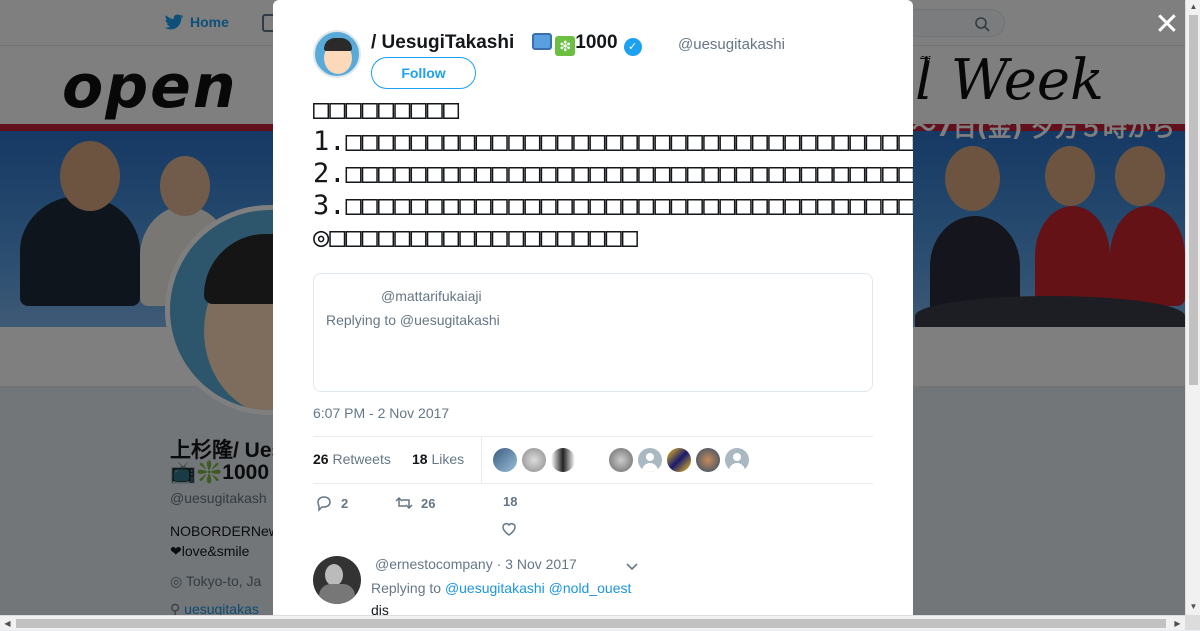 This screenshot has height=631, width=1200. I want to click on reply-text: dis, so click(380, 608).